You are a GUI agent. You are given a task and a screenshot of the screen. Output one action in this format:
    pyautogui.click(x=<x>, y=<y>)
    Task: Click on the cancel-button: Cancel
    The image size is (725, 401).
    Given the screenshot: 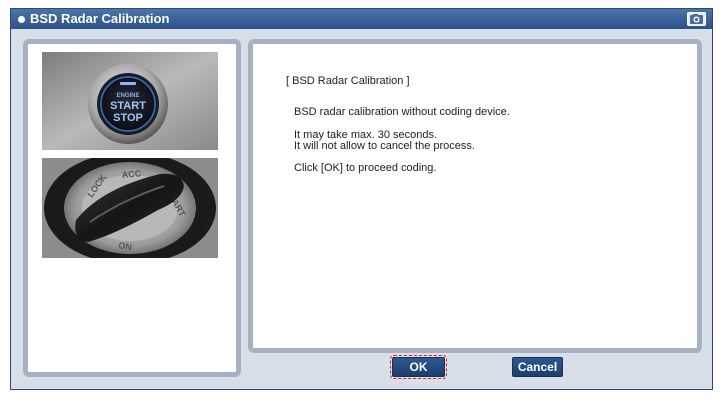 What is the action you would take?
    pyautogui.click(x=537, y=367)
    